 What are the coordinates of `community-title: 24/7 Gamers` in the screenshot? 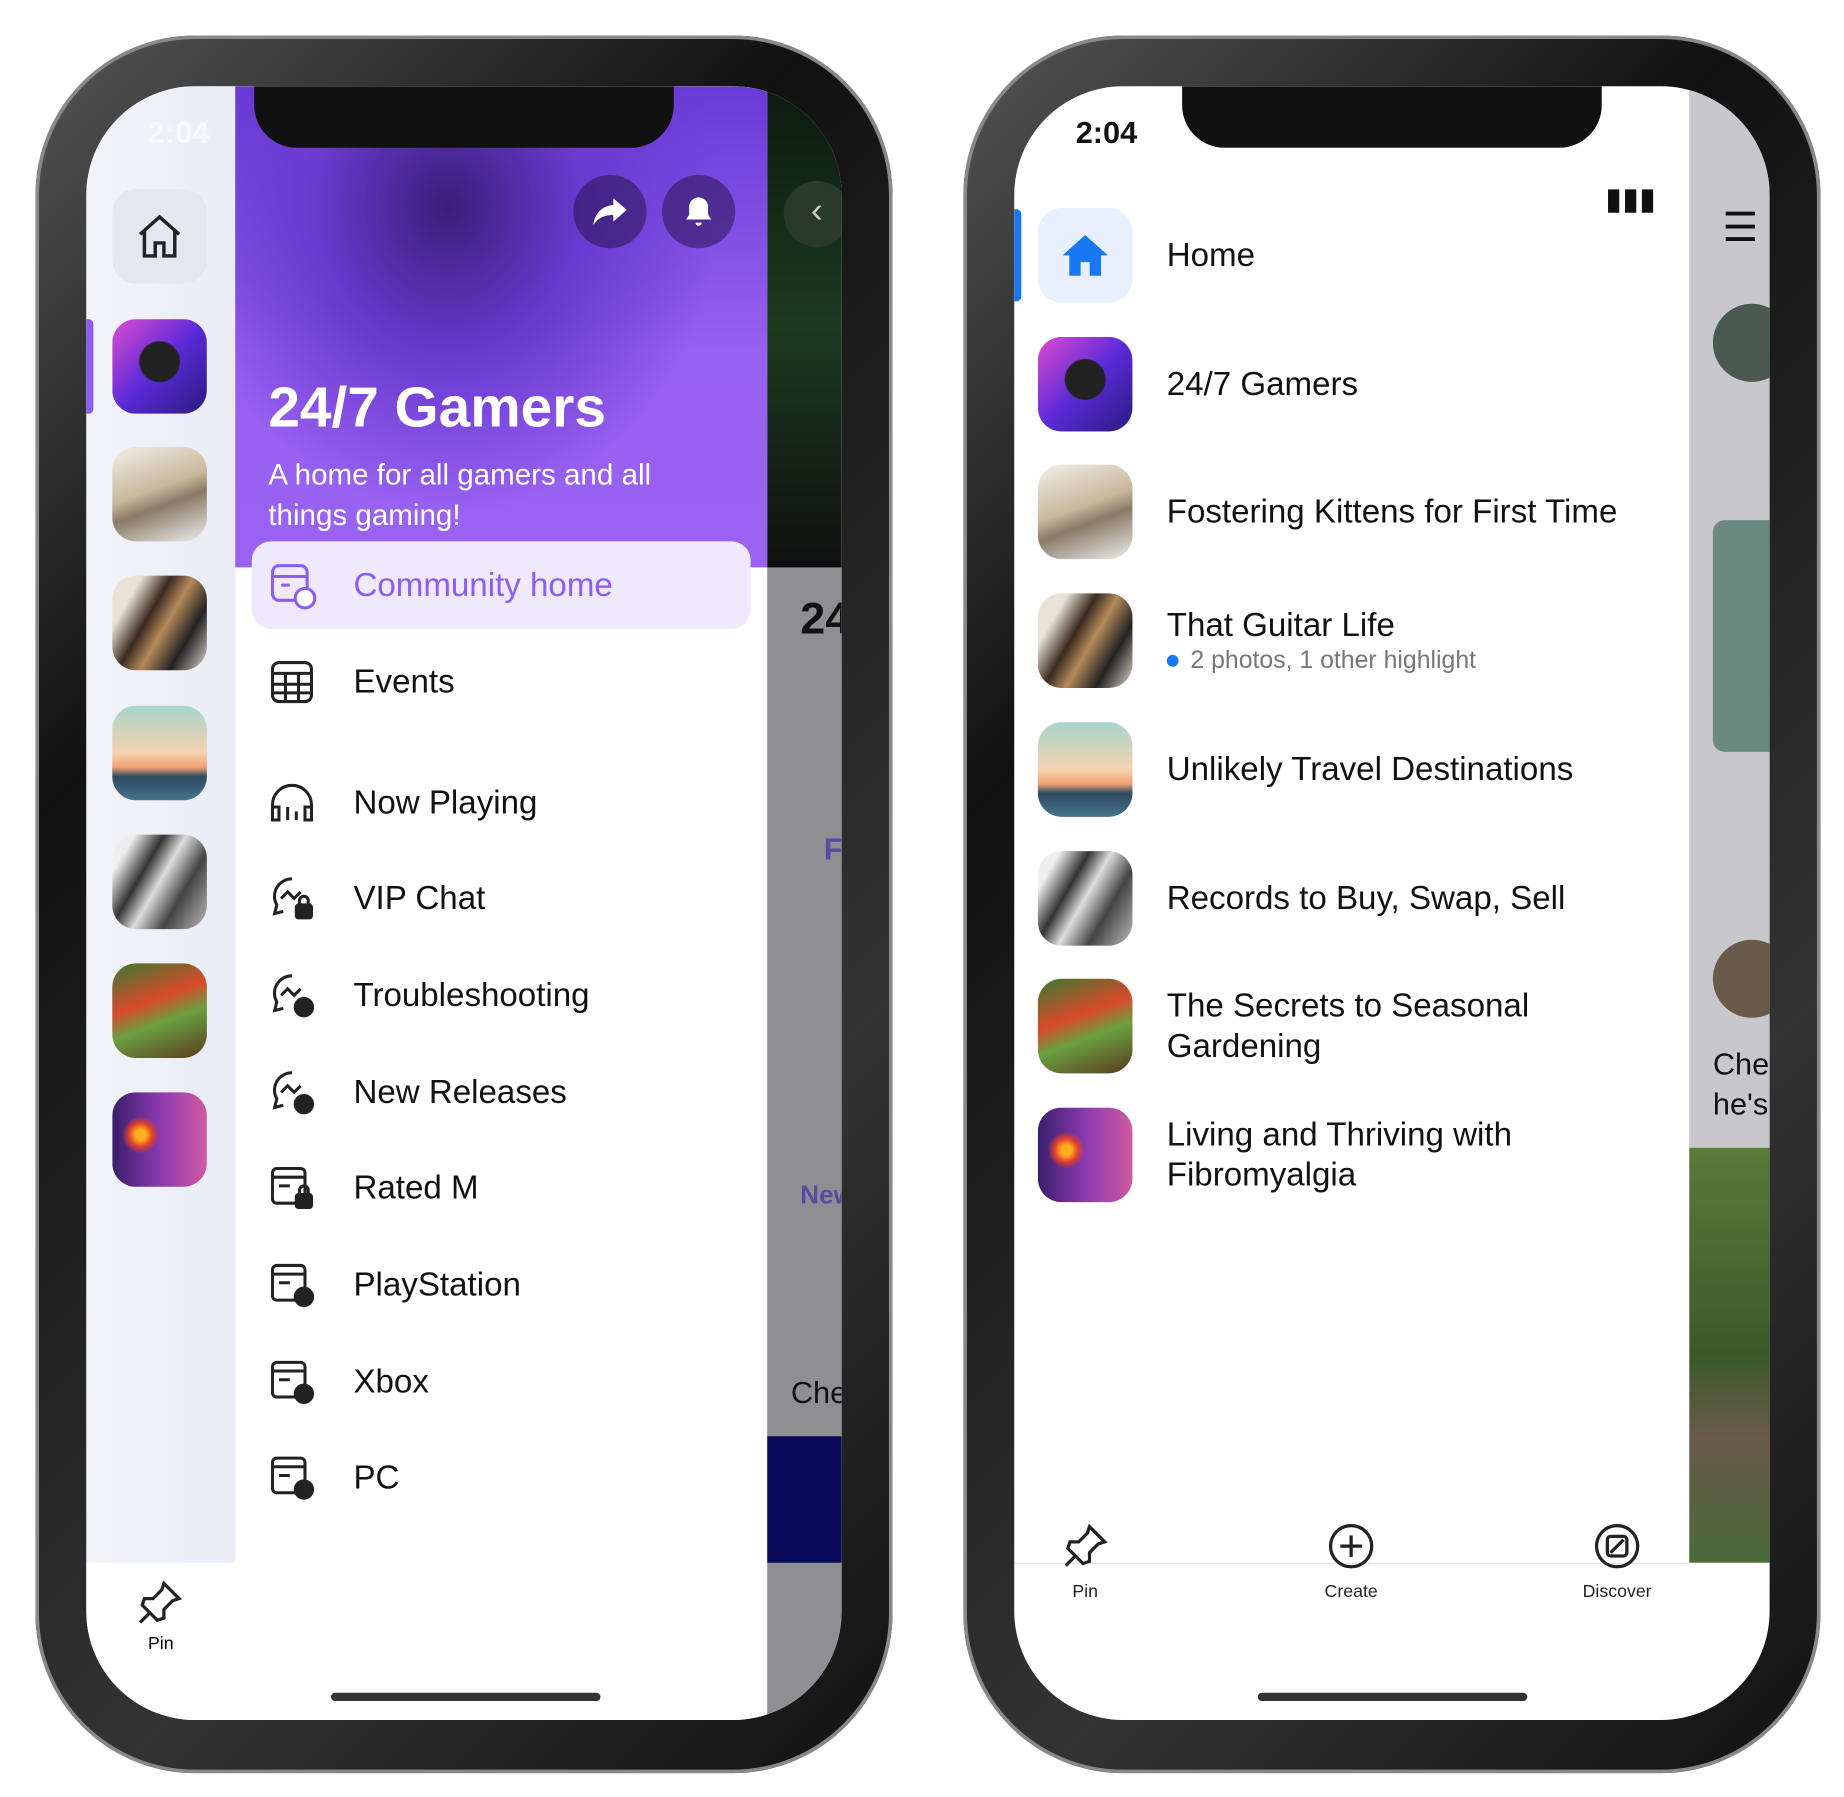 It's located at (437, 408).